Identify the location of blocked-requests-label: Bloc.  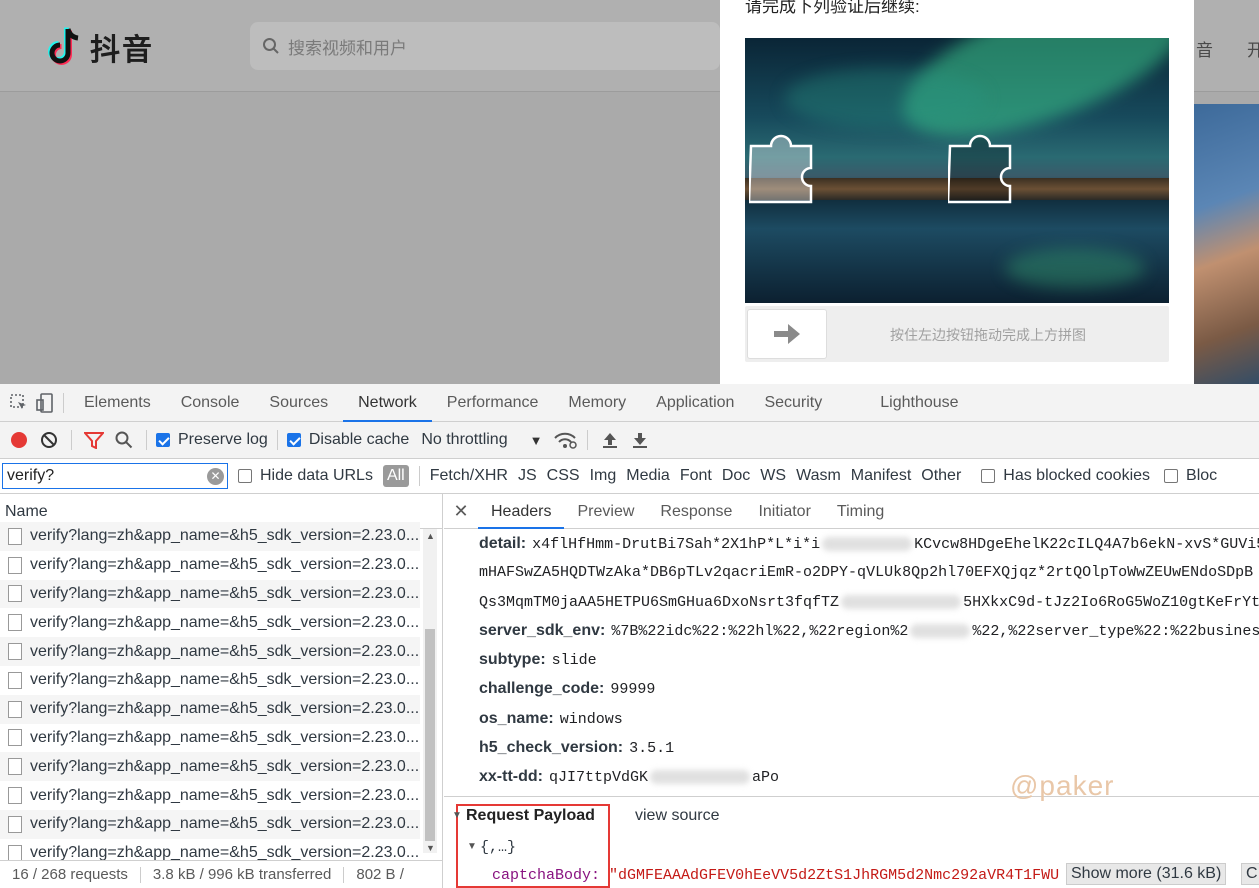
(1202, 475).